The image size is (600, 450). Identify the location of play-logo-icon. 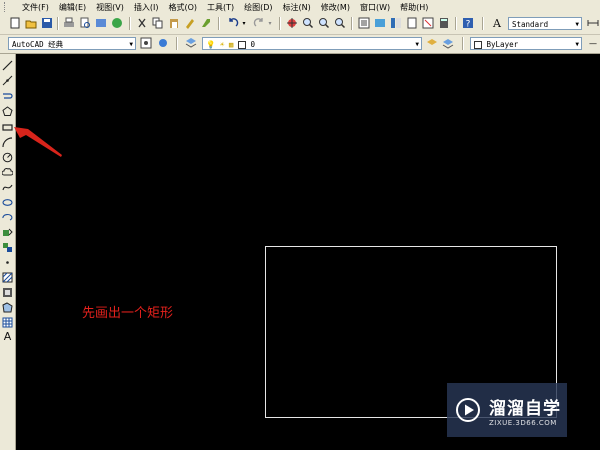
(468, 410).